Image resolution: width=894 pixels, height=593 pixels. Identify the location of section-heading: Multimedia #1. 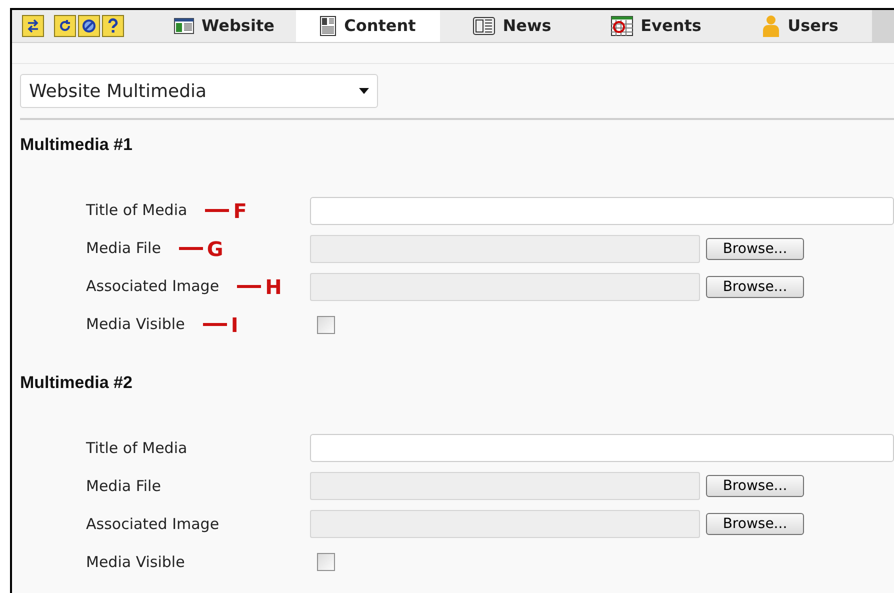
(77, 145).